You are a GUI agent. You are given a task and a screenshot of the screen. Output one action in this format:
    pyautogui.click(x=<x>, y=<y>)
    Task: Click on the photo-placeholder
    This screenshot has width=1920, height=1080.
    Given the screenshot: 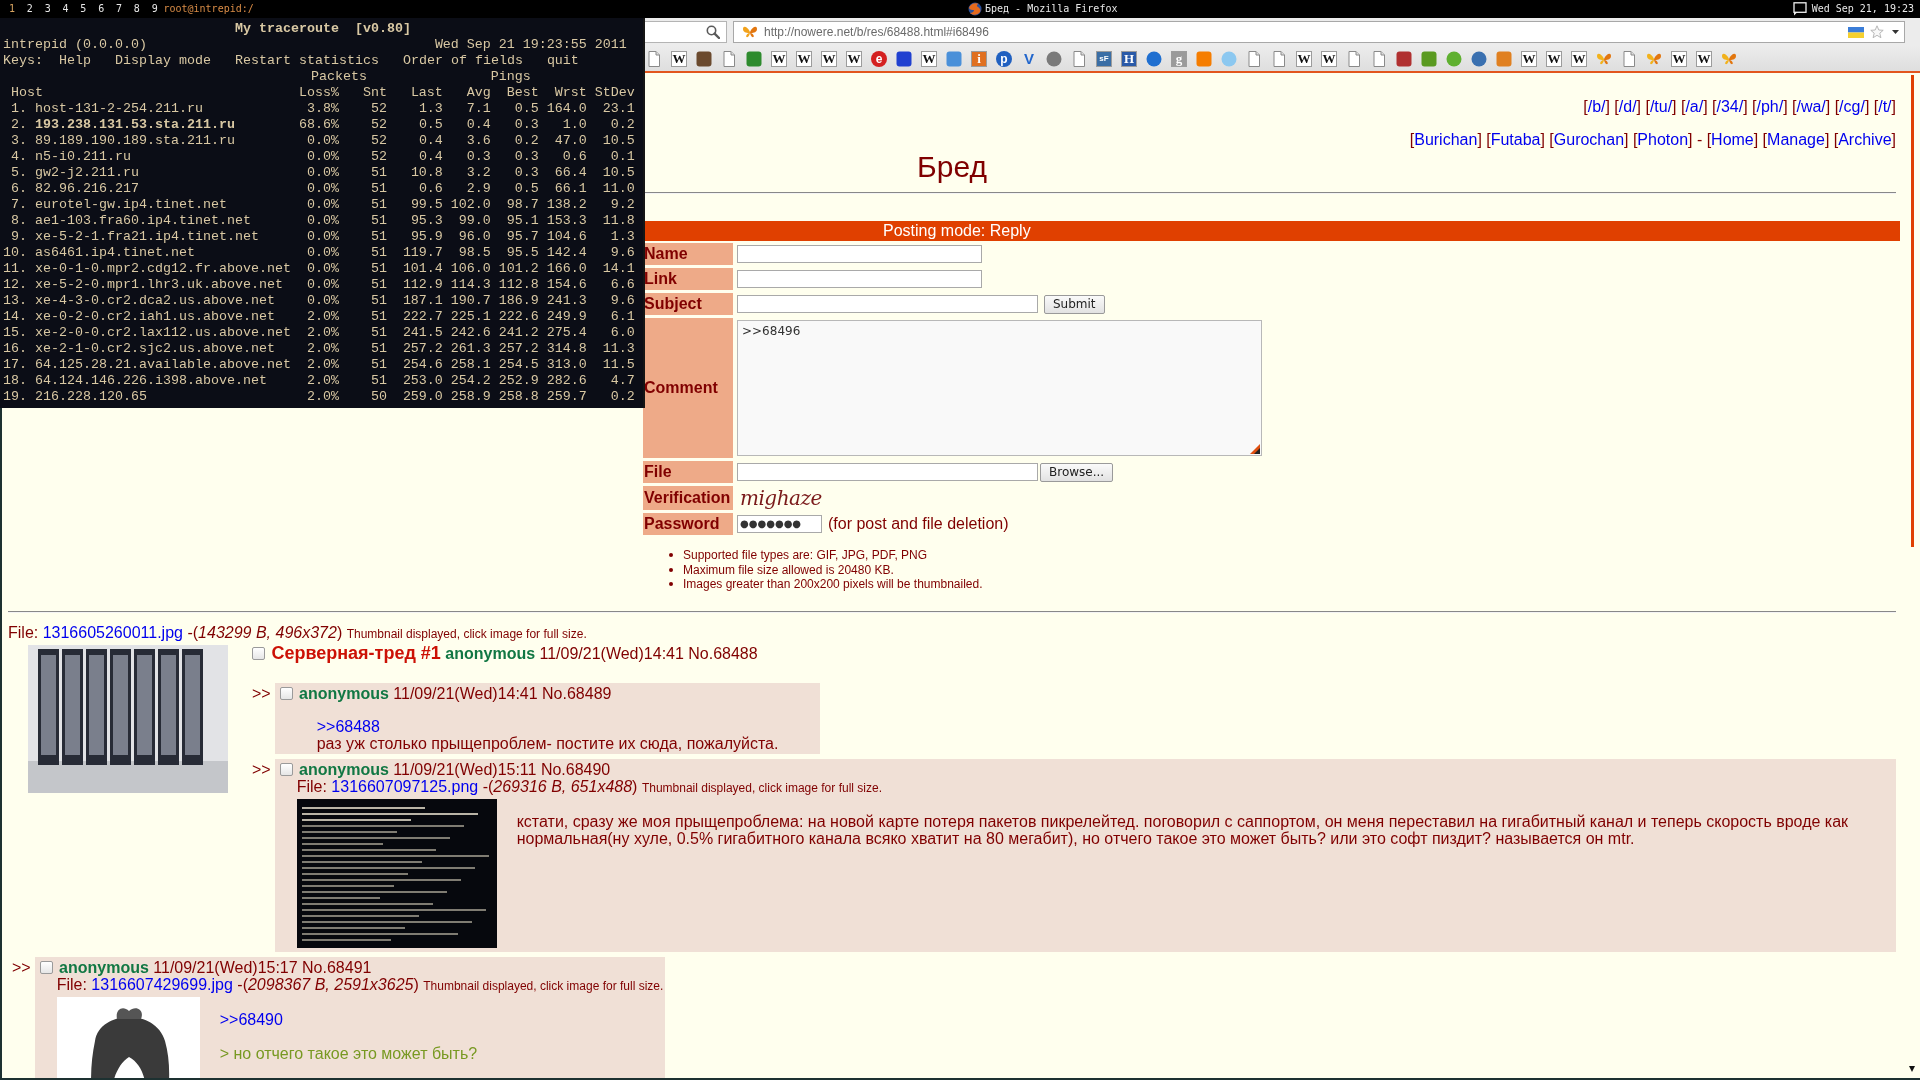 What is the action you would take?
    pyautogui.click(x=128, y=718)
    